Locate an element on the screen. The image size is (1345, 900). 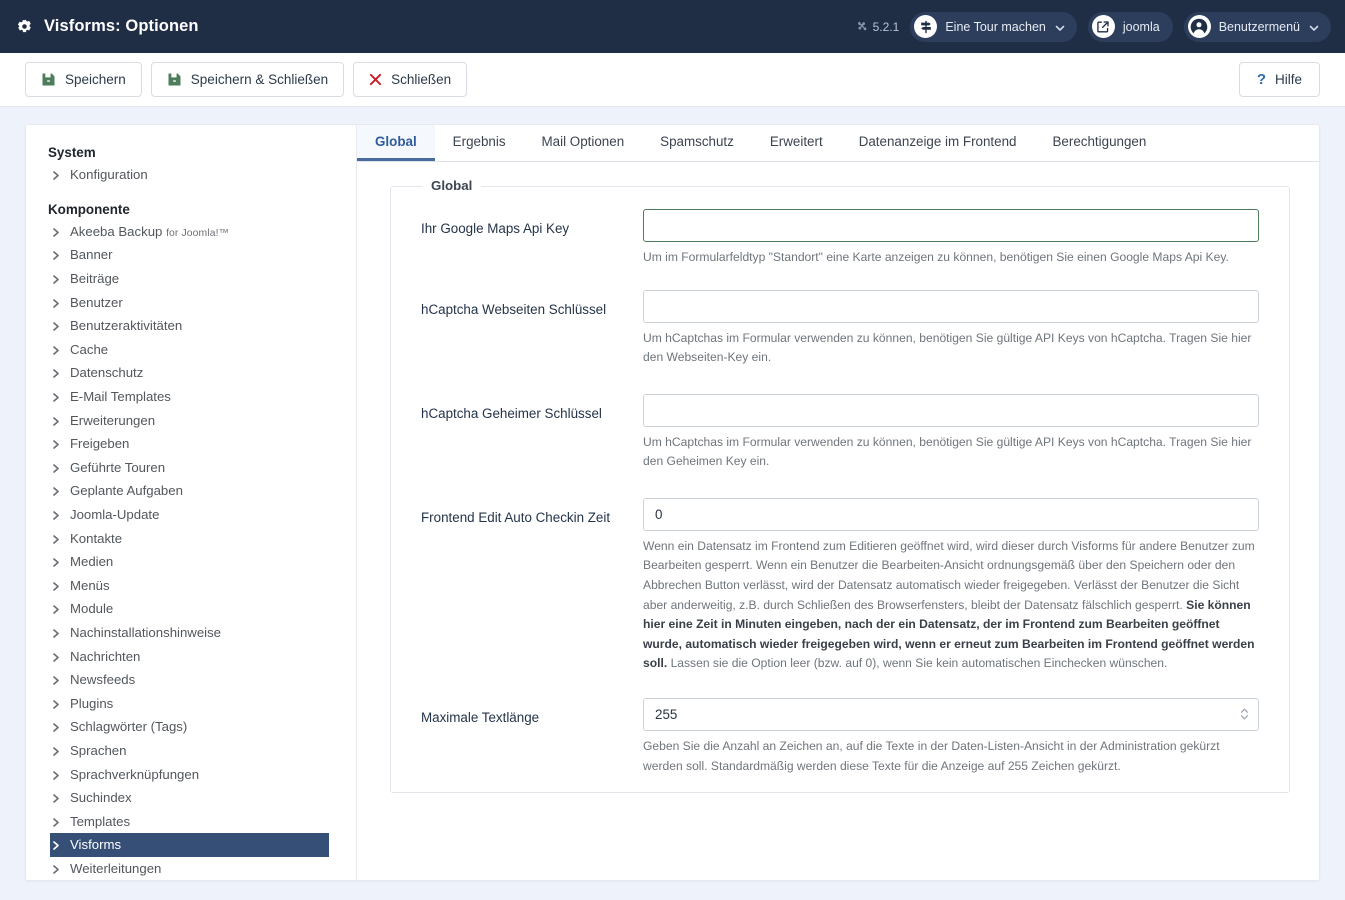
sidebar-item-label: Cache is located at coordinates (89, 349).